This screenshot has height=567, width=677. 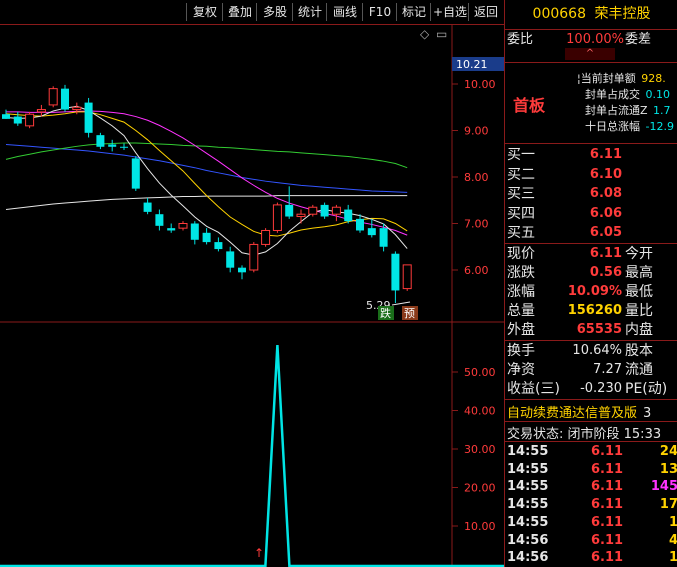 I want to click on tick-volume: 24, so click(x=668, y=451).